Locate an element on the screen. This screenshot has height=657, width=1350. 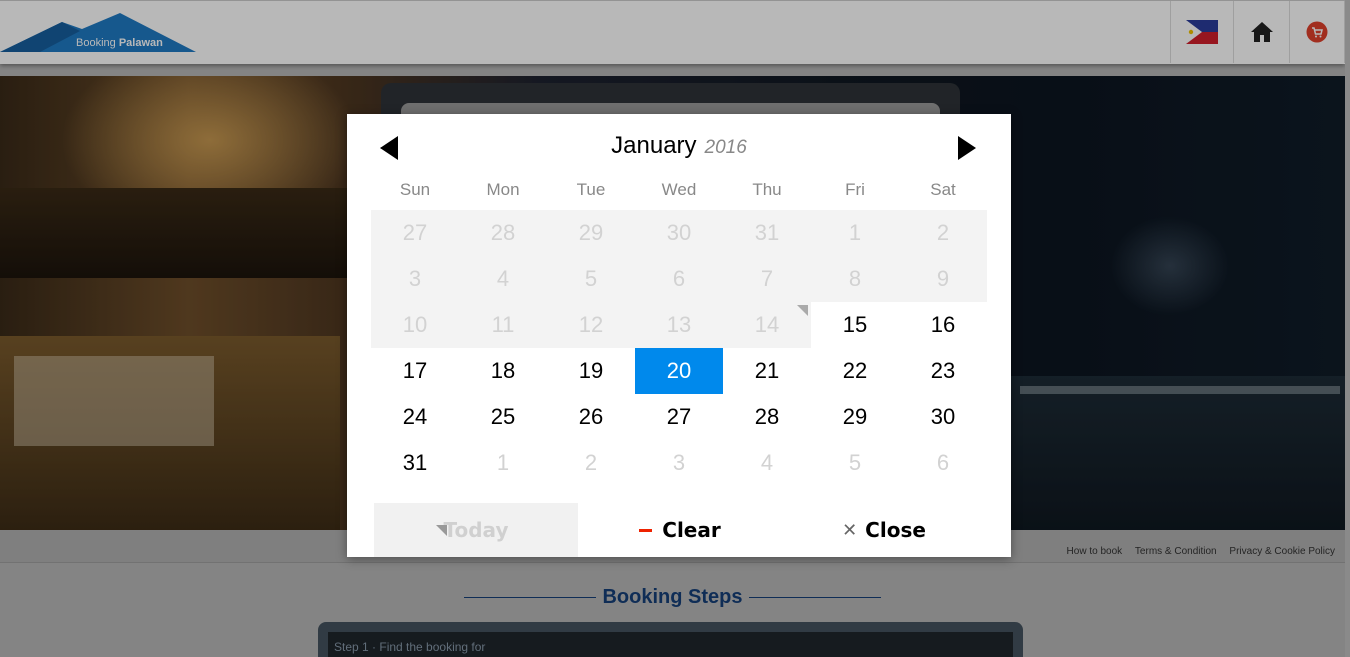
next-month-button is located at coordinates (967, 148).